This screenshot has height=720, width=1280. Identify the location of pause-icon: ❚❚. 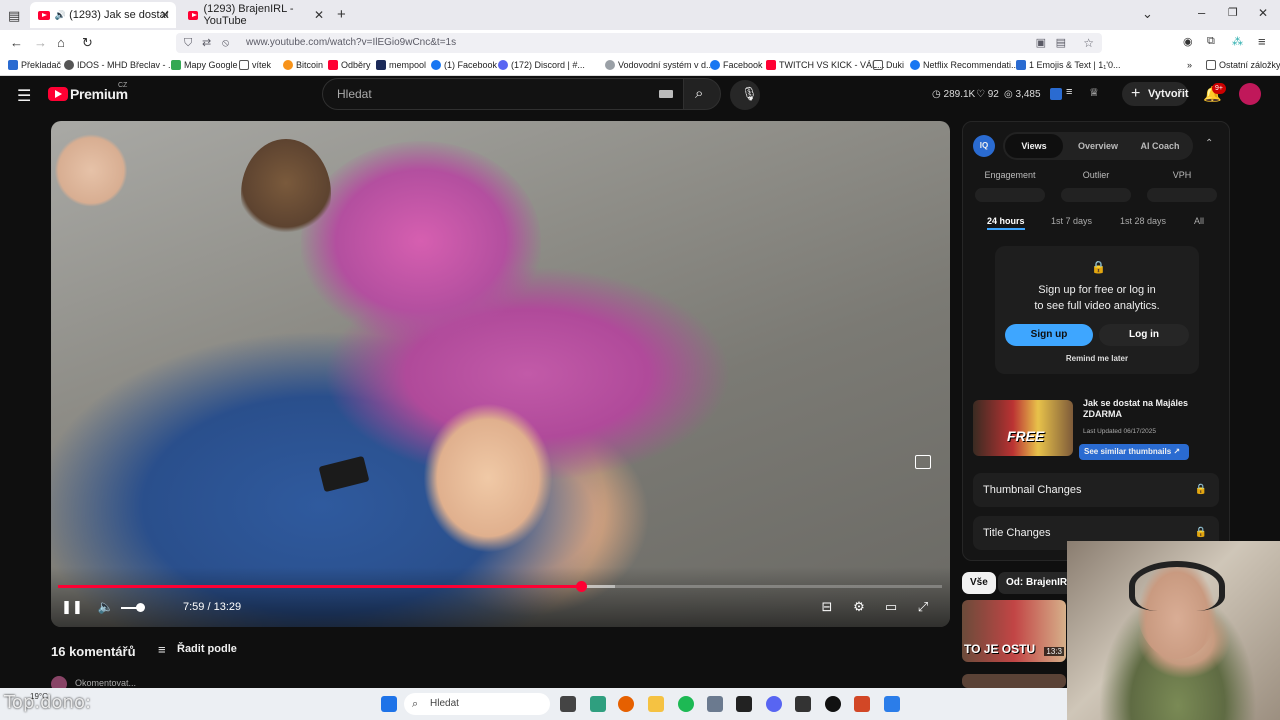
(72, 608).